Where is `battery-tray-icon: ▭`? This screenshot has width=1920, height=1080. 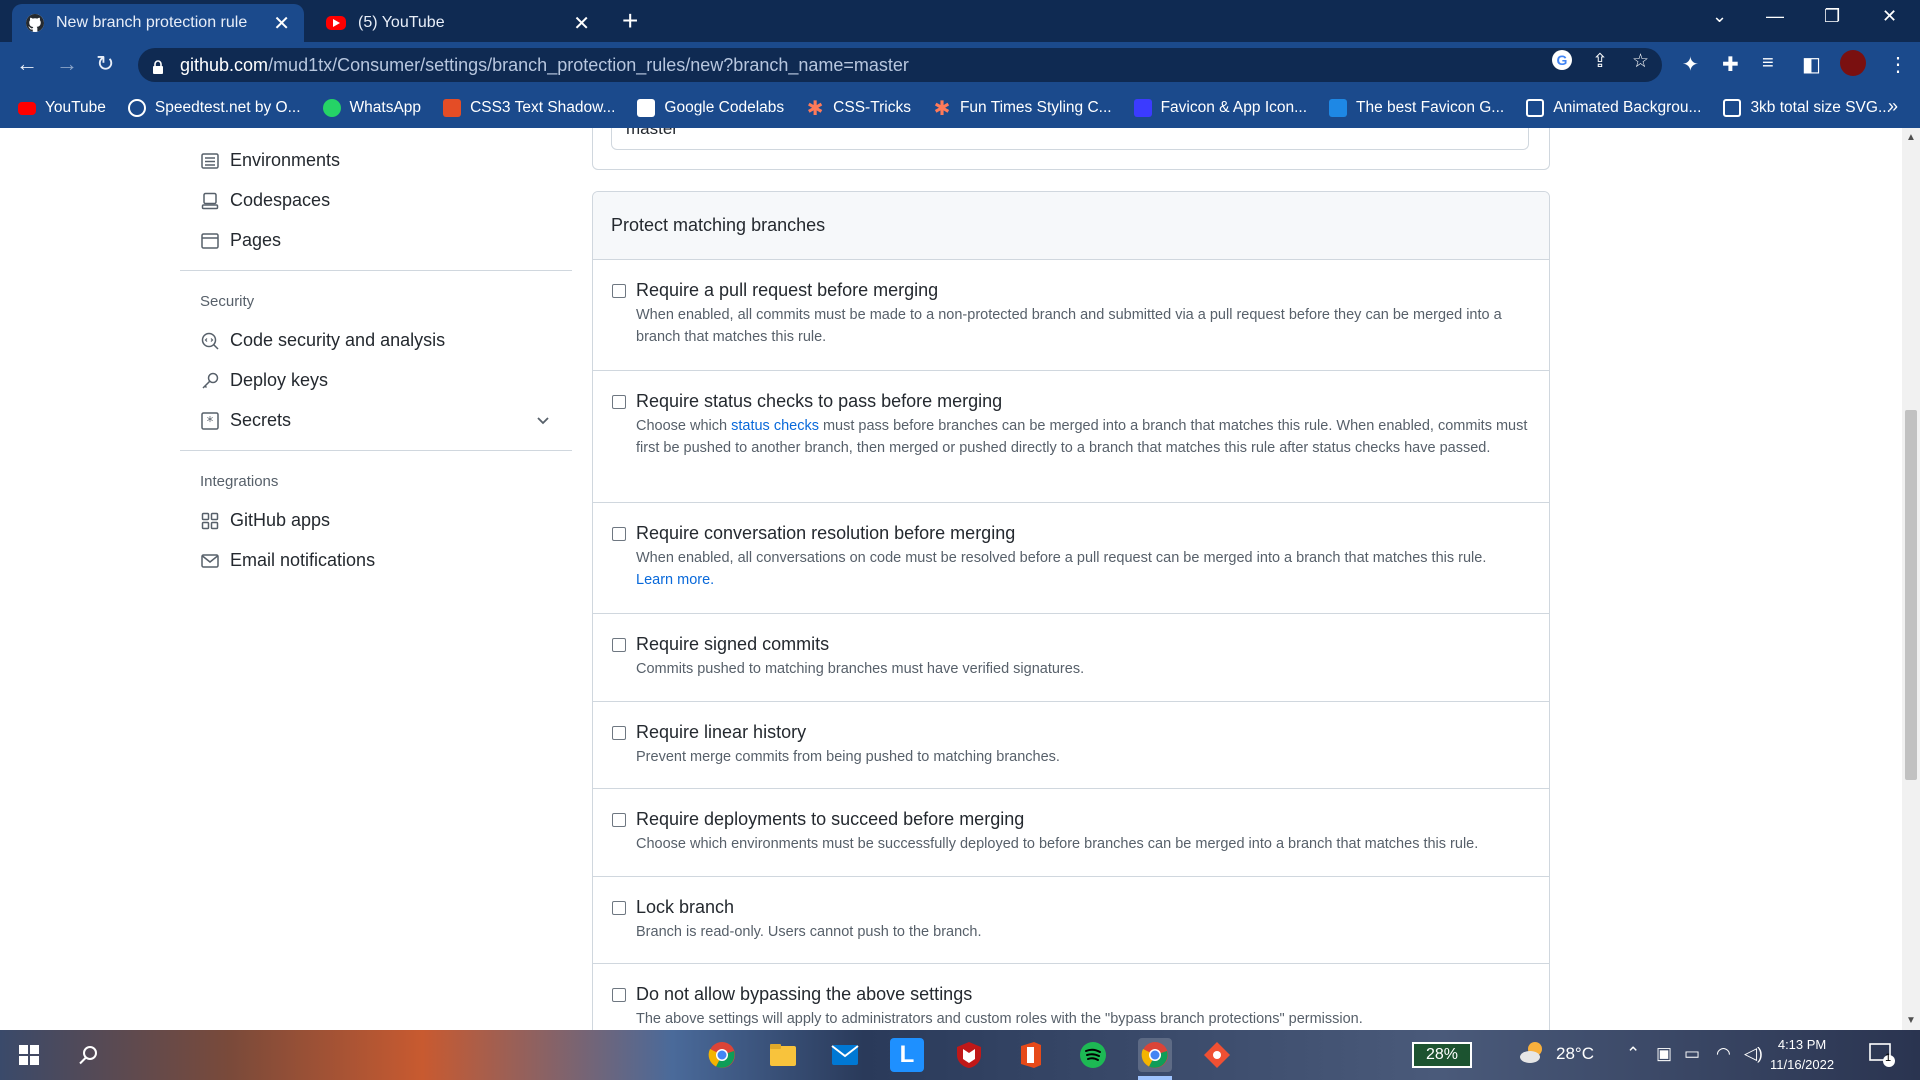 battery-tray-icon: ▭ is located at coordinates (1692, 1054).